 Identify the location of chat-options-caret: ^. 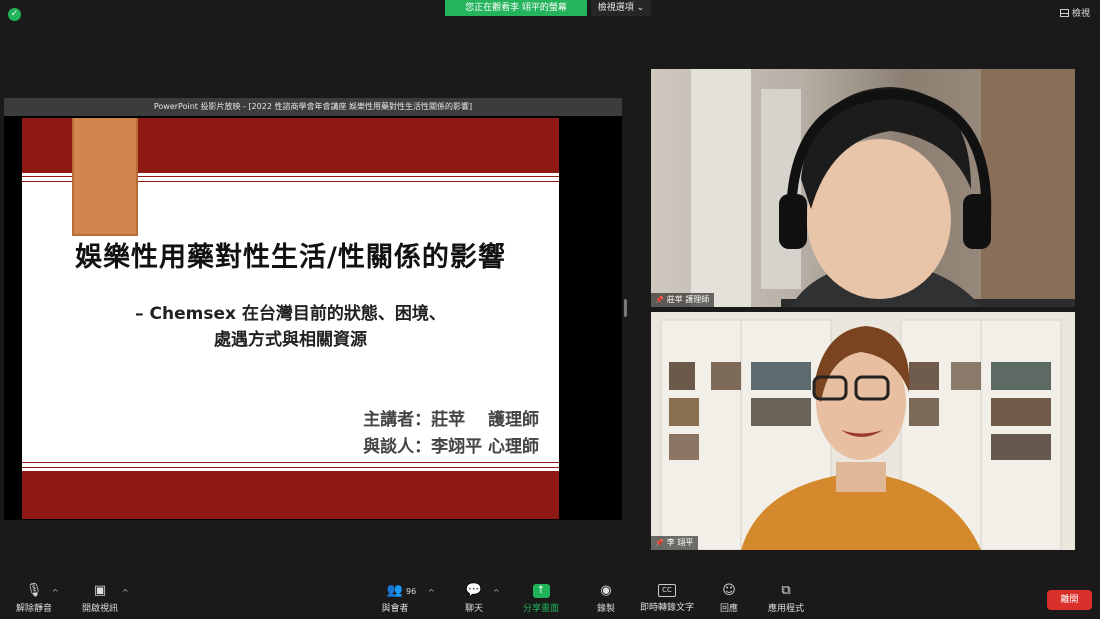
(496, 592).